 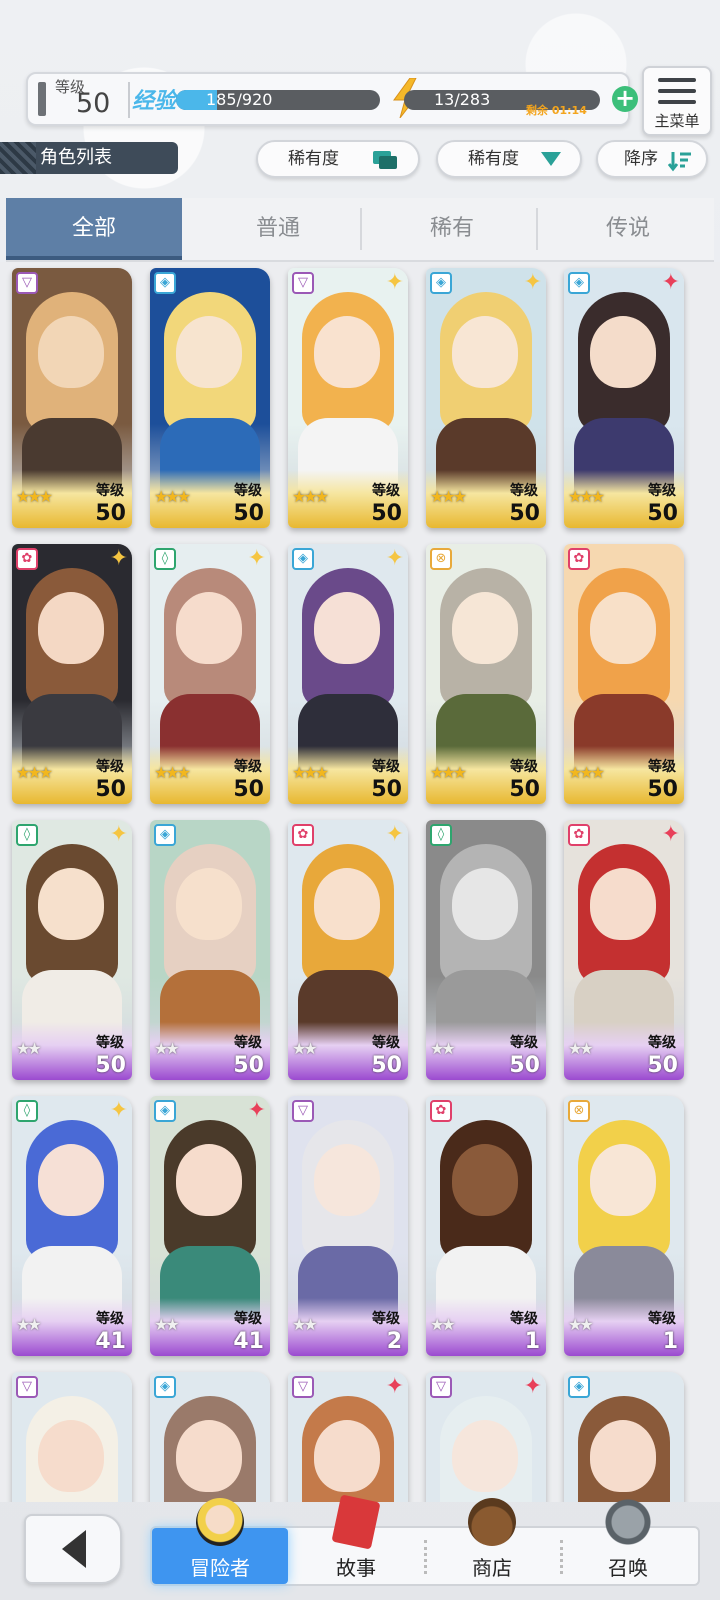 What do you see at coordinates (278, 229) in the screenshot?
I see `tab-common: 普通` at bounding box center [278, 229].